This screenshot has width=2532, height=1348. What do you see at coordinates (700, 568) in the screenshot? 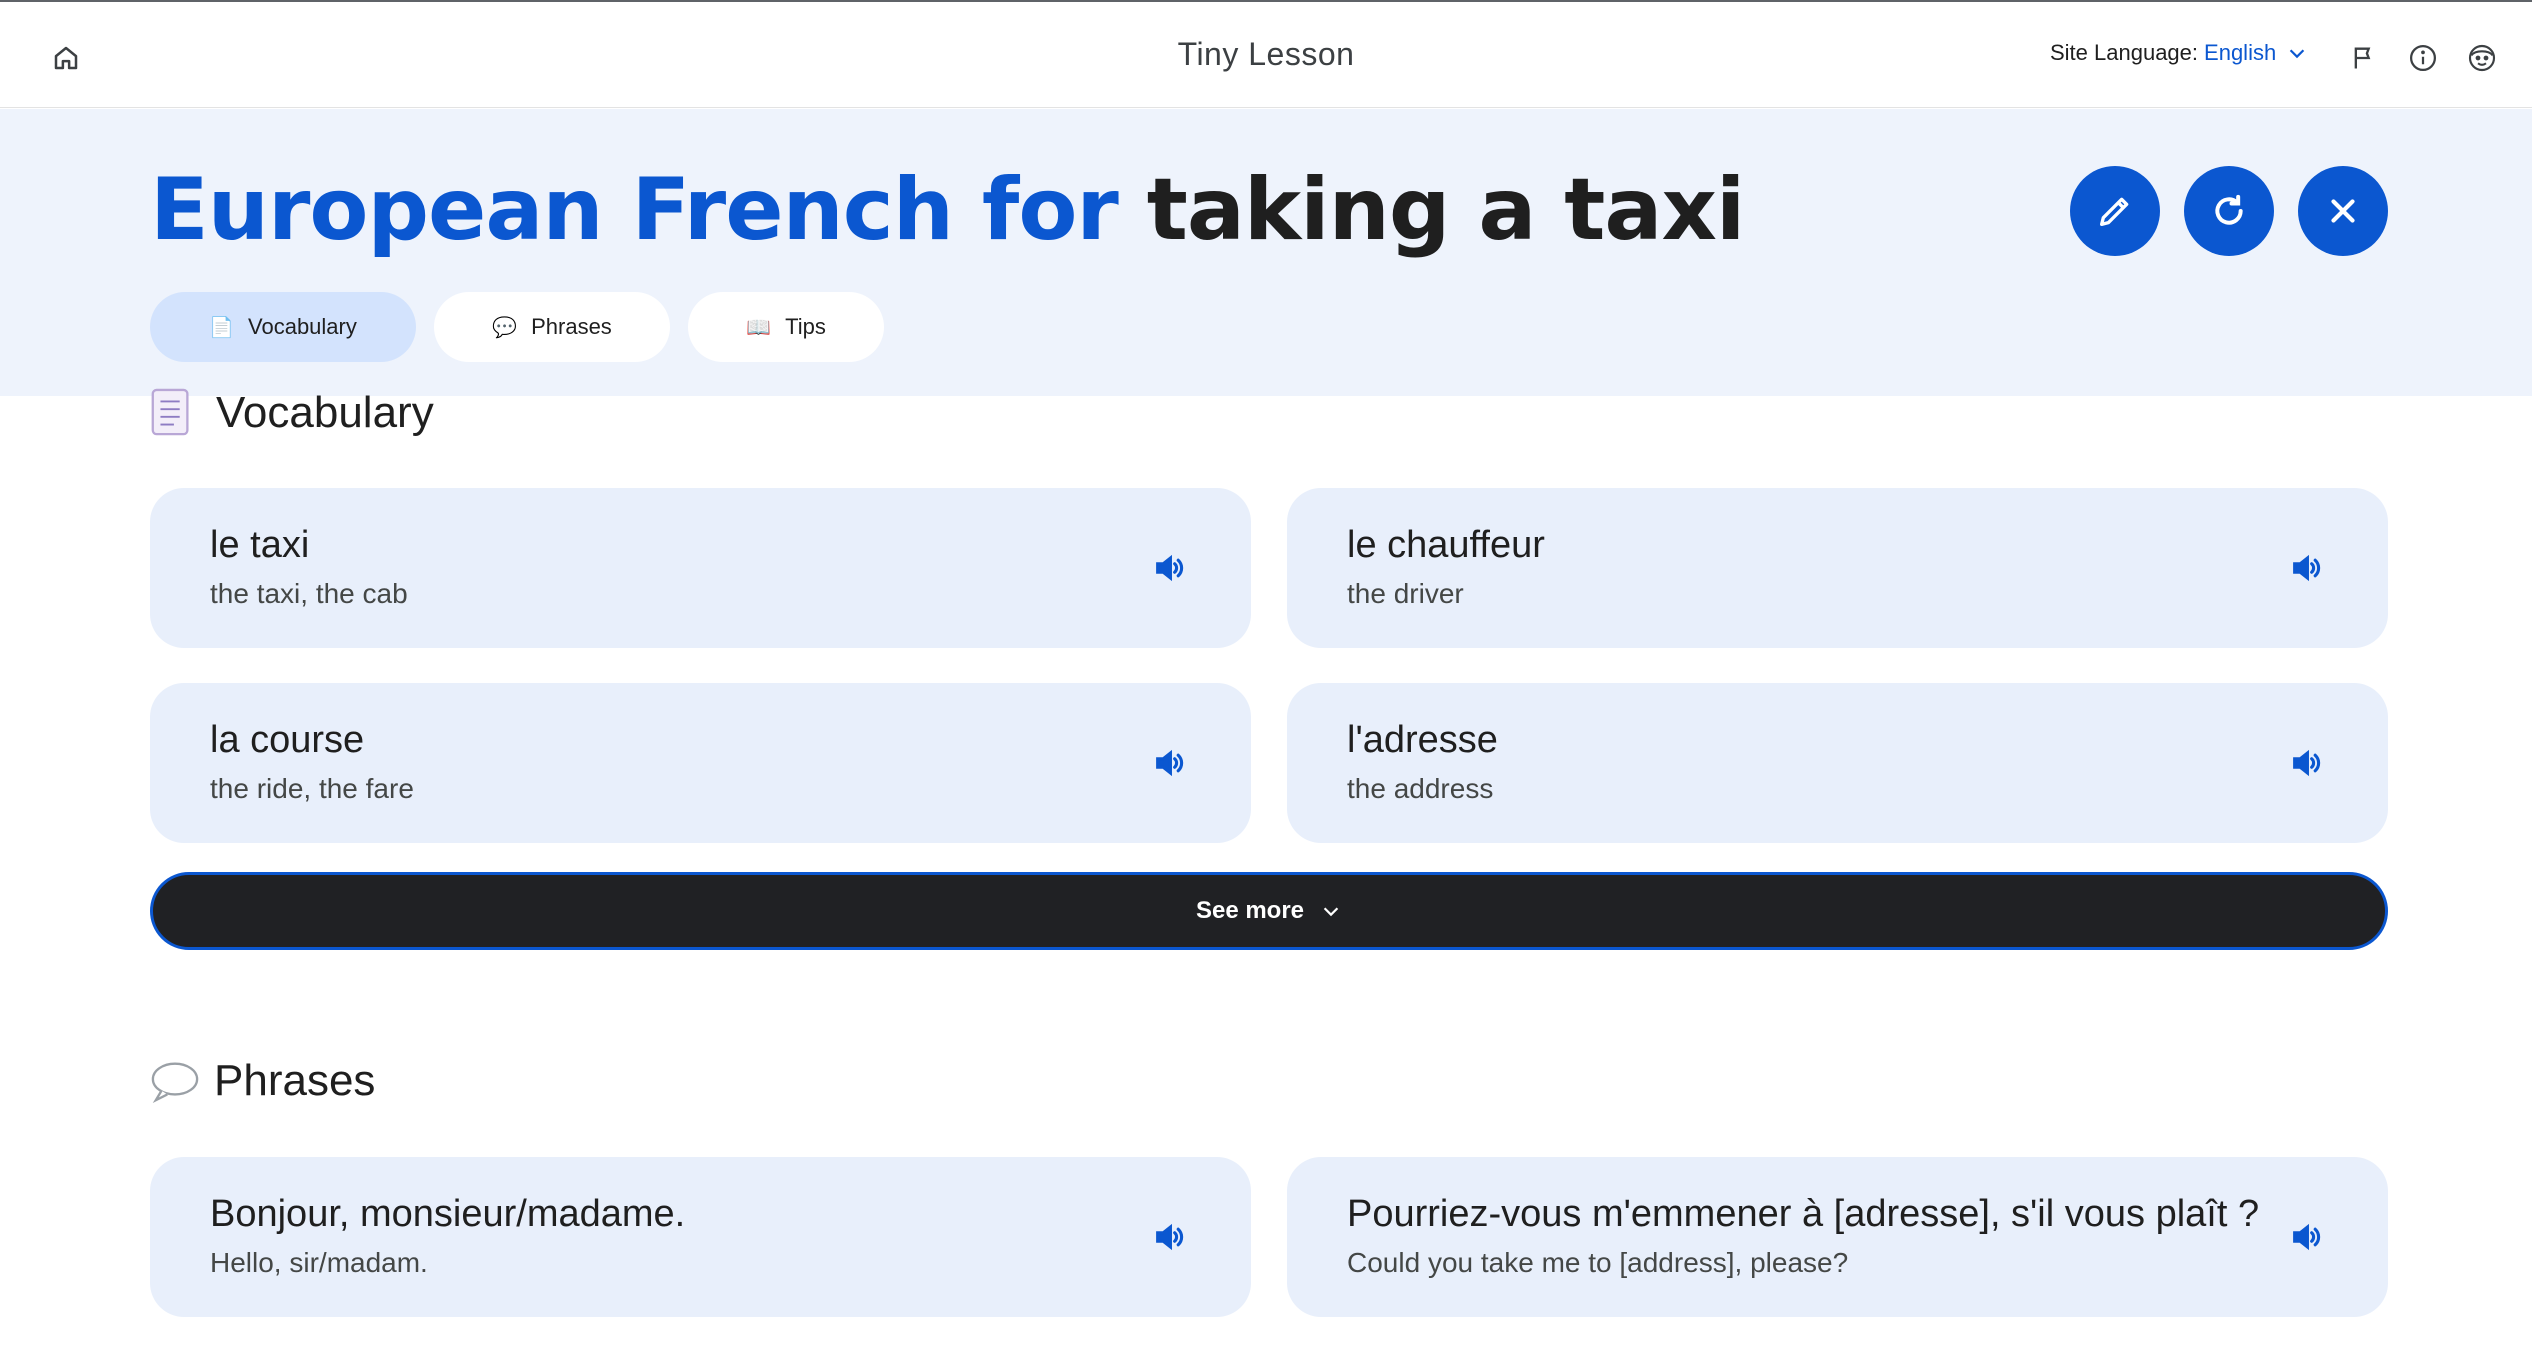
I see `vocab-card: le taxi the taxi, the cab` at bounding box center [700, 568].